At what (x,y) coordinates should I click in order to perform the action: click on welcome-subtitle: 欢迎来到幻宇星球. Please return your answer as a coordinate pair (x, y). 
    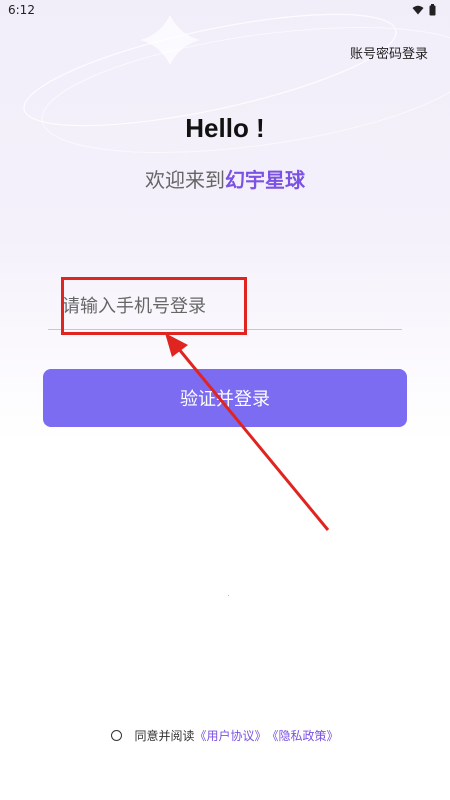
    Looking at the image, I should click on (225, 178).